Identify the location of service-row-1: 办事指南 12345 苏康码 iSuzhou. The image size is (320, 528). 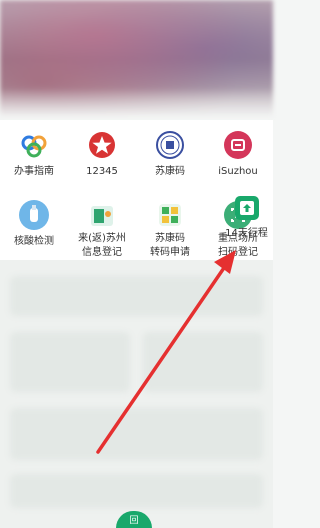
(136, 155).